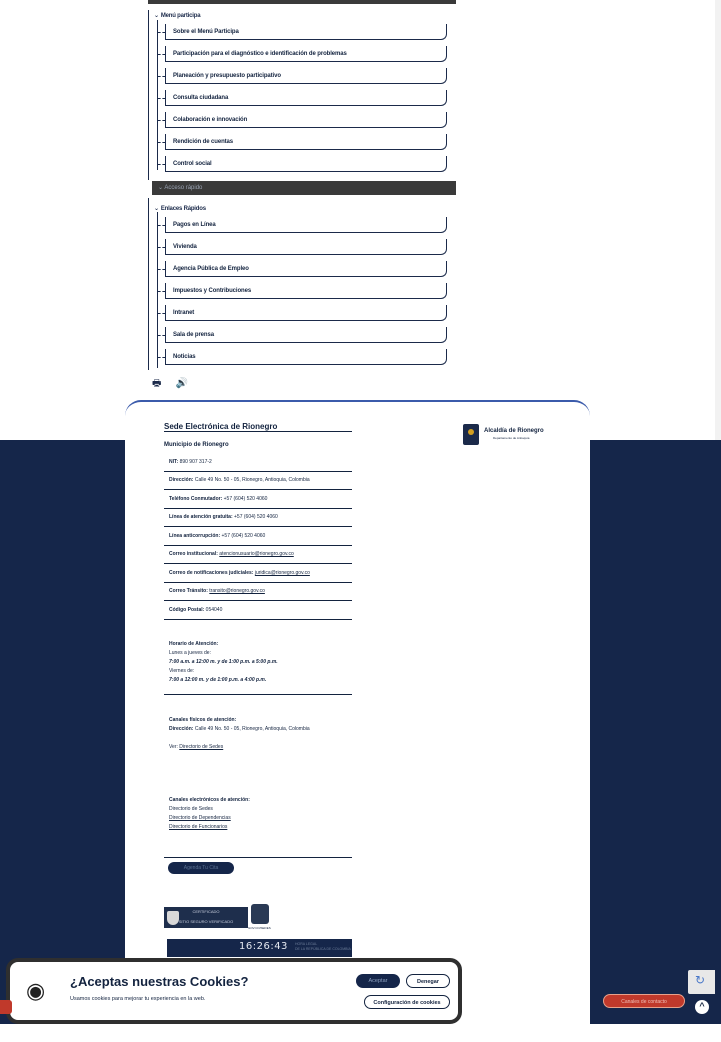 The width and height of the screenshot is (721, 1042). What do you see at coordinates (282, 573) in the screenshot?
I see `judicial-email-link: juridica@rionegro.gov.co` at bounding box center [282, 573].